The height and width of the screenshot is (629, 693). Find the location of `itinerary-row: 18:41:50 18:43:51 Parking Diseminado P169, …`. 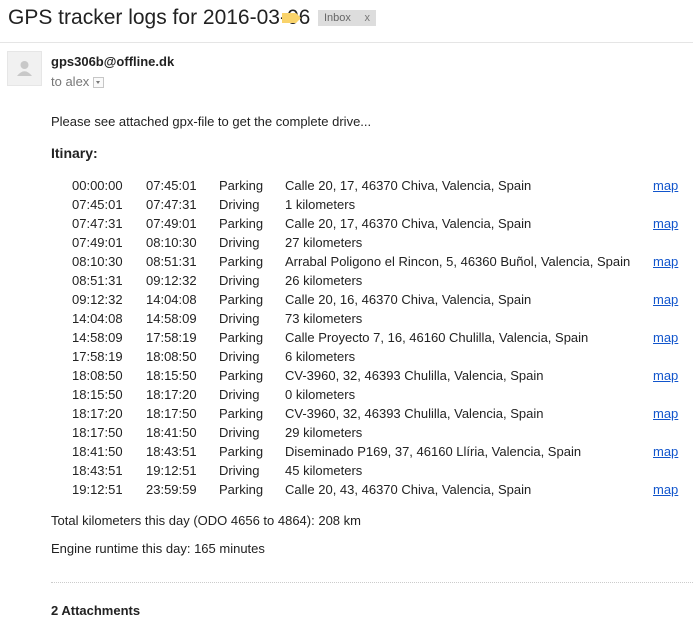

itinerary-row: 18:41:50 18:43:51 Parking Diseminado P169, … is located at coordinates (346, 453).